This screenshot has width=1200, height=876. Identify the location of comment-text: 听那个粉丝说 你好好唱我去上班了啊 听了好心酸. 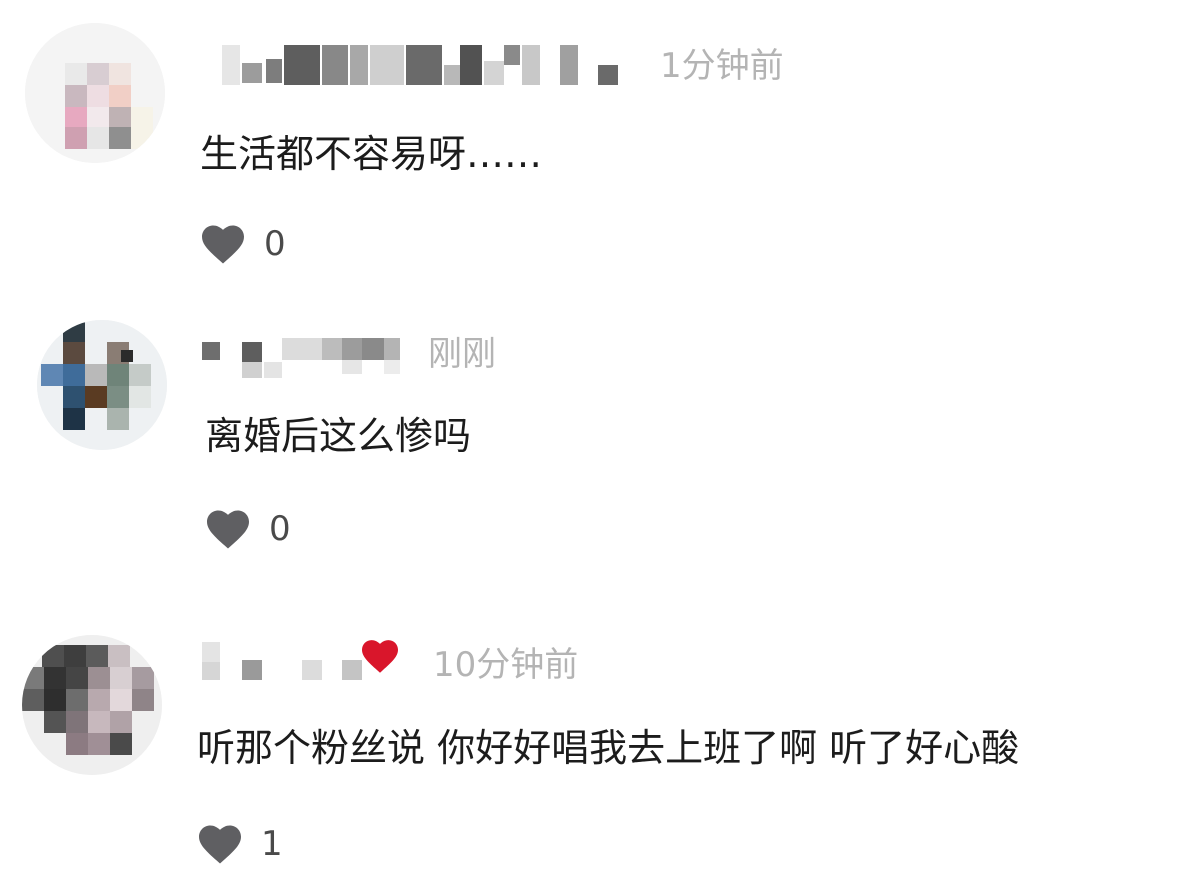
(608, 748).